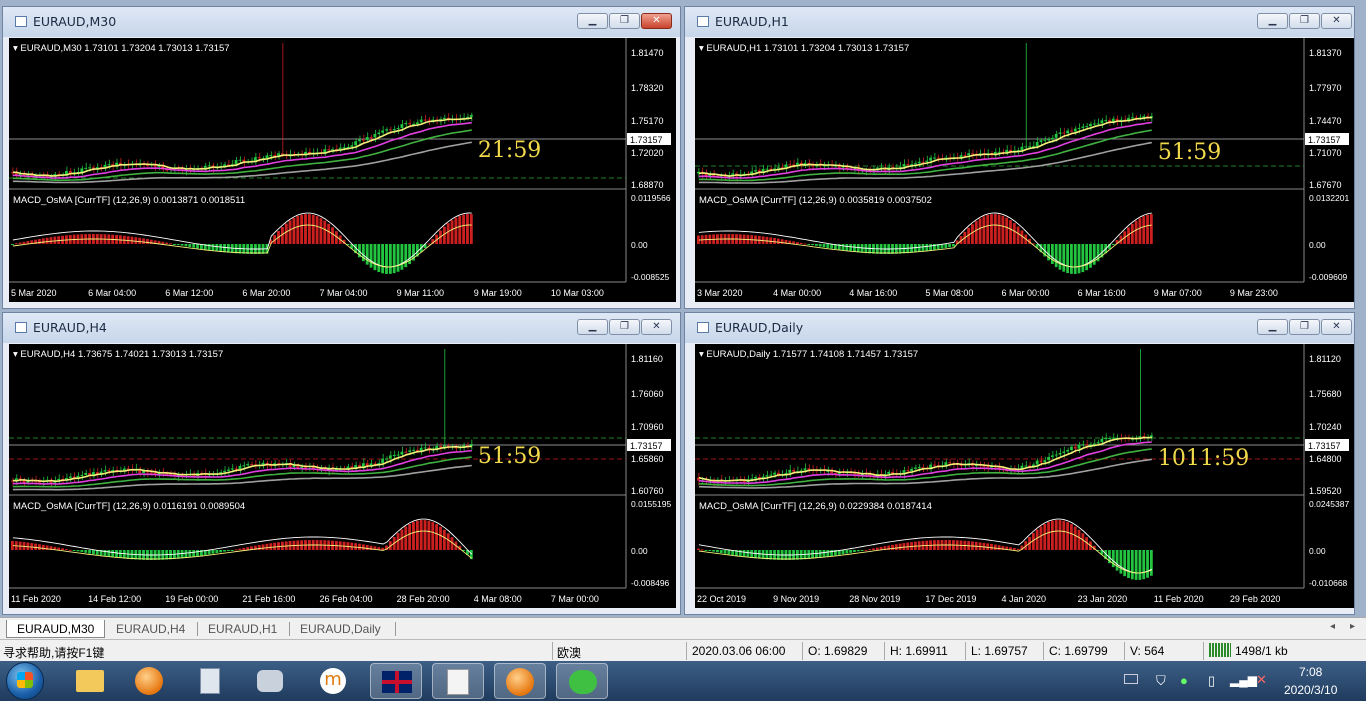 The height and width of the screenshot is (701, 1366). I want to click on taskbar-app-orange, so click(150, 681).